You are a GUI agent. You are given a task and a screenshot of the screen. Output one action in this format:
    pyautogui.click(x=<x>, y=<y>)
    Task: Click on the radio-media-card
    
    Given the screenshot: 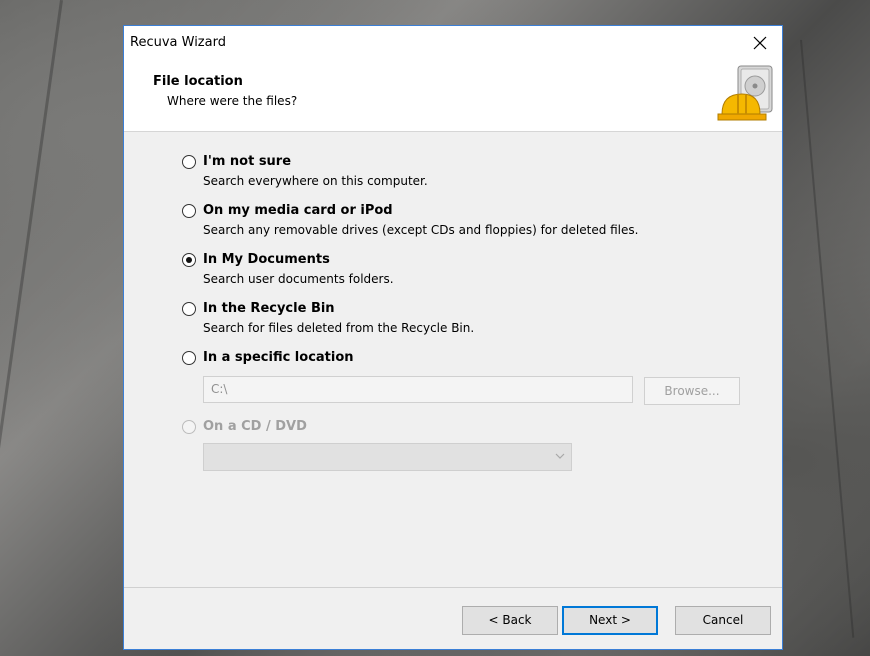 What is the action you would take?
    pyautogui.click(x=189, y=211)
    